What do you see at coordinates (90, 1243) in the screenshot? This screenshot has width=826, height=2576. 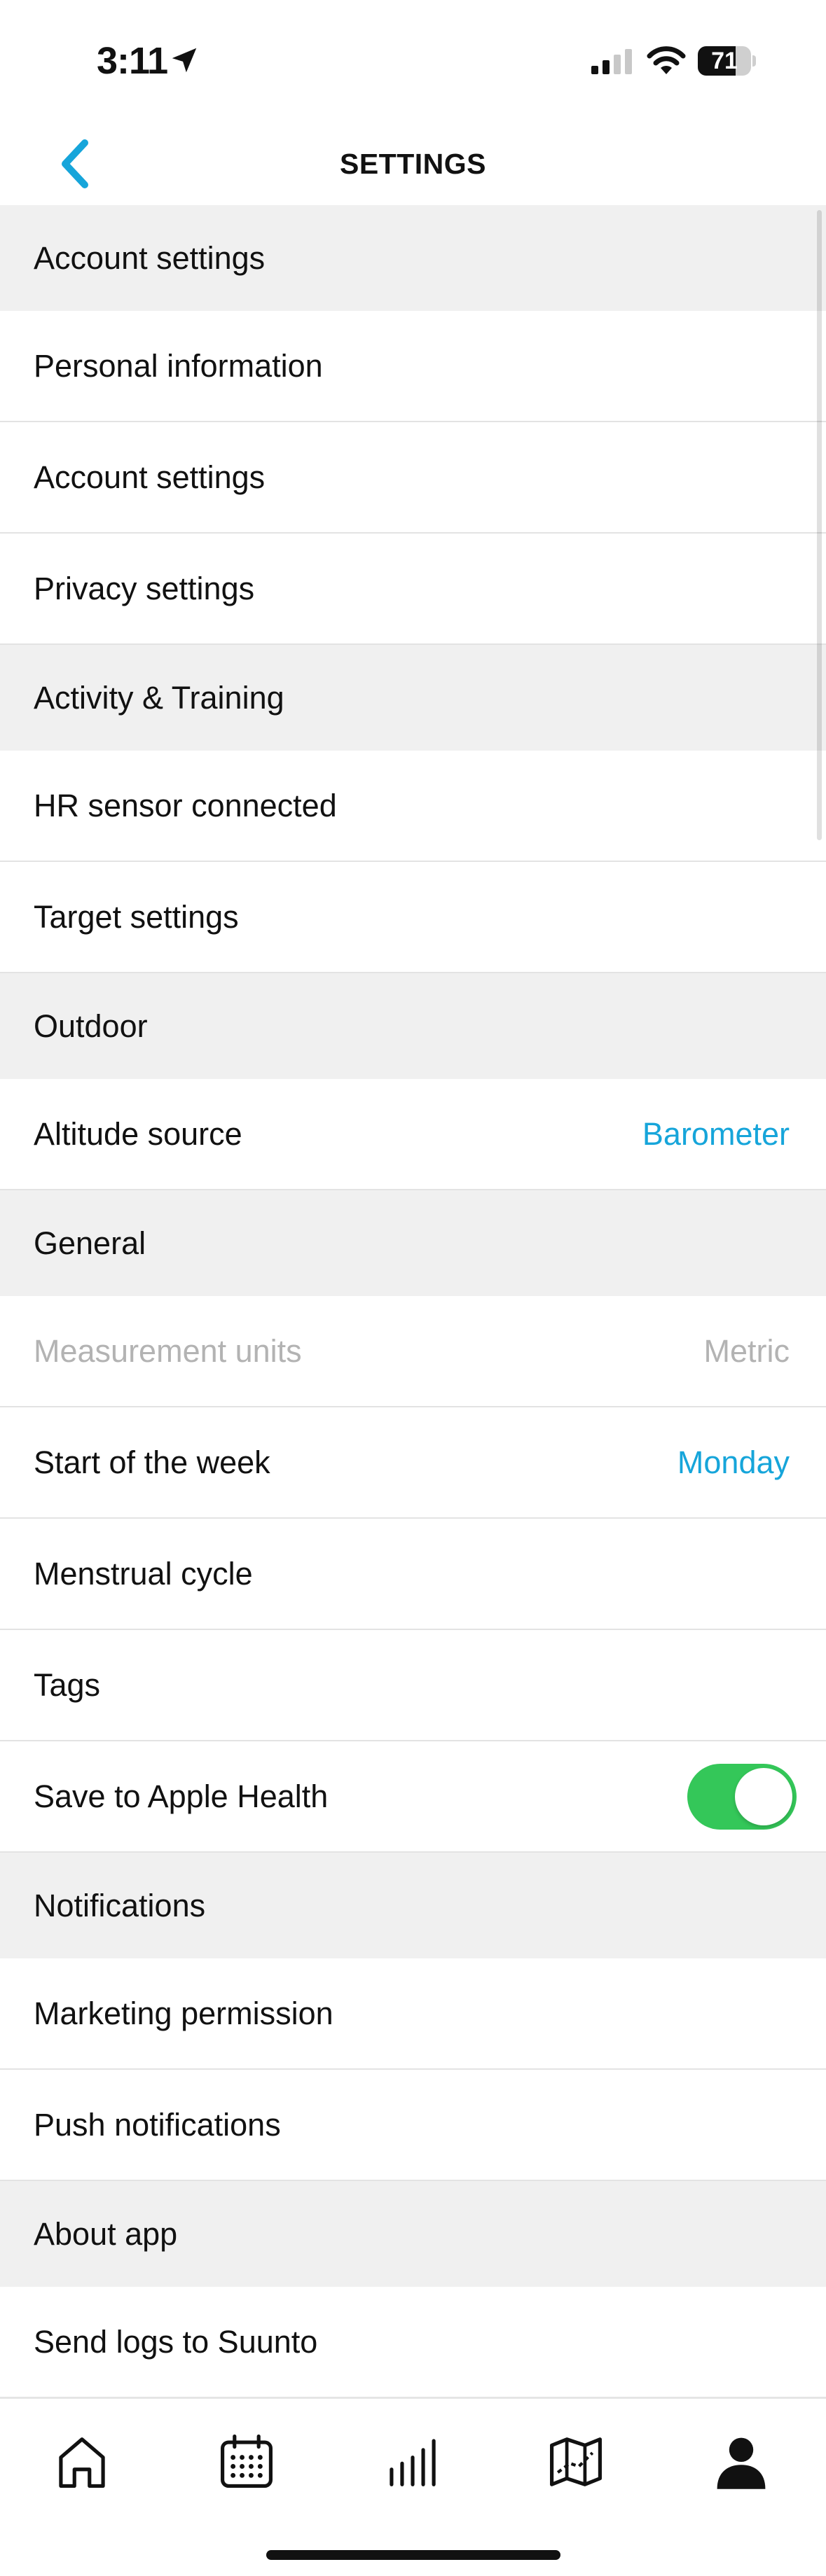 I see `section-title: General` at bounding box center [90, 1243].